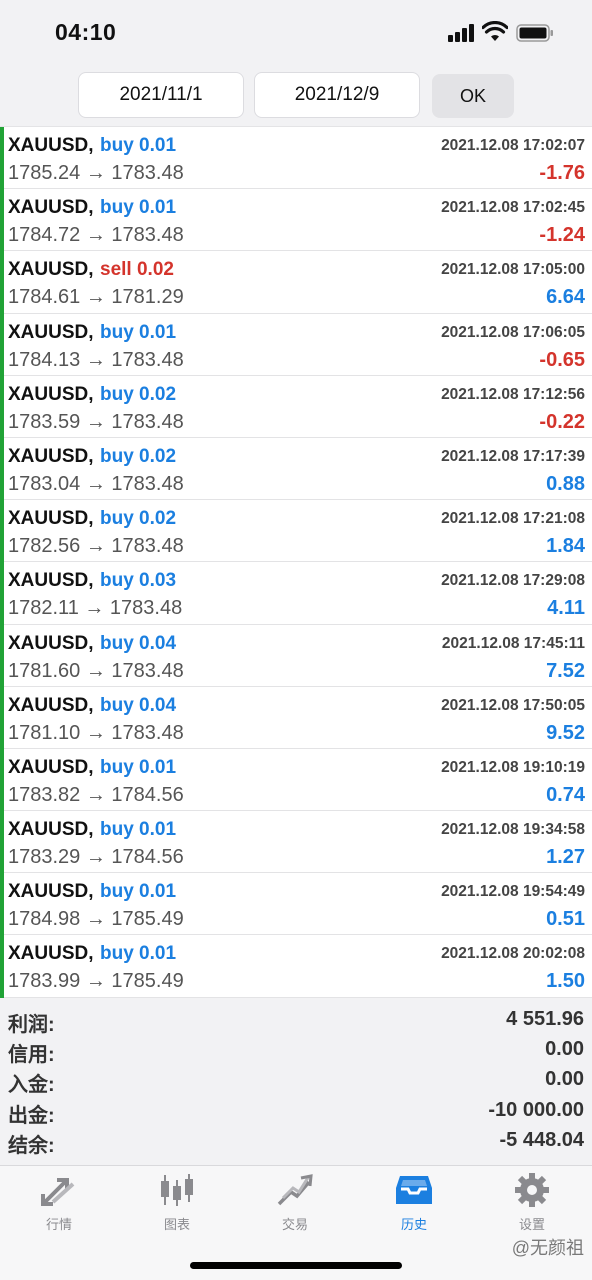 This screenshot has width=592, height=1280. Describe the element at coordinates (532, 1190) in the screenshot. I see `settings-gear-icon` at that location.